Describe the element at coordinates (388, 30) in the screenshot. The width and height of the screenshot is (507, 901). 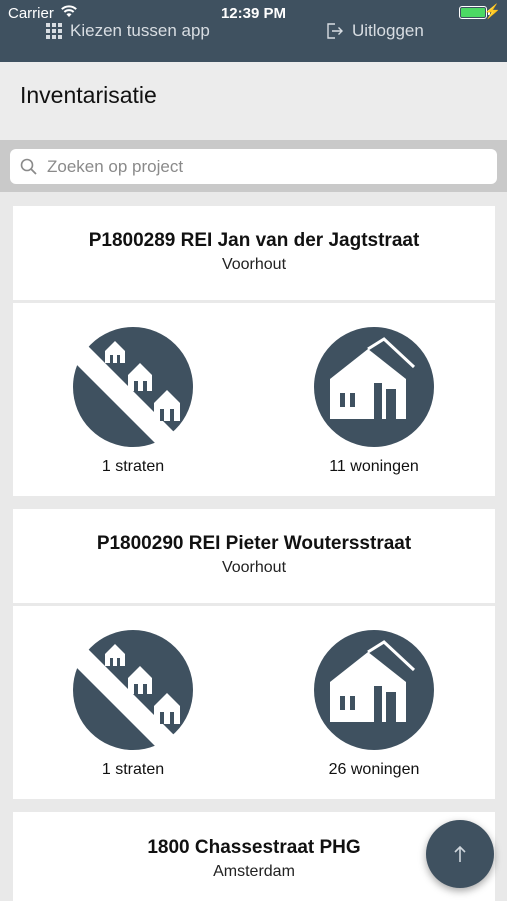
I see `logout-label: Uitloggen` at that location.